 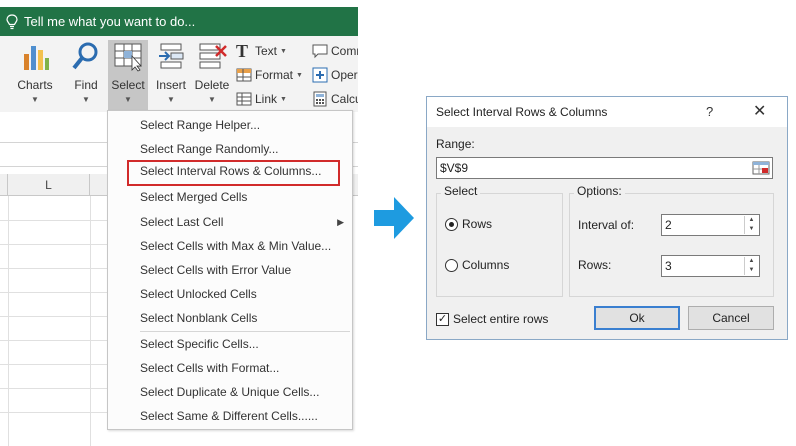 I want to click on range-input: $V$9, so click(x=604, y=168).